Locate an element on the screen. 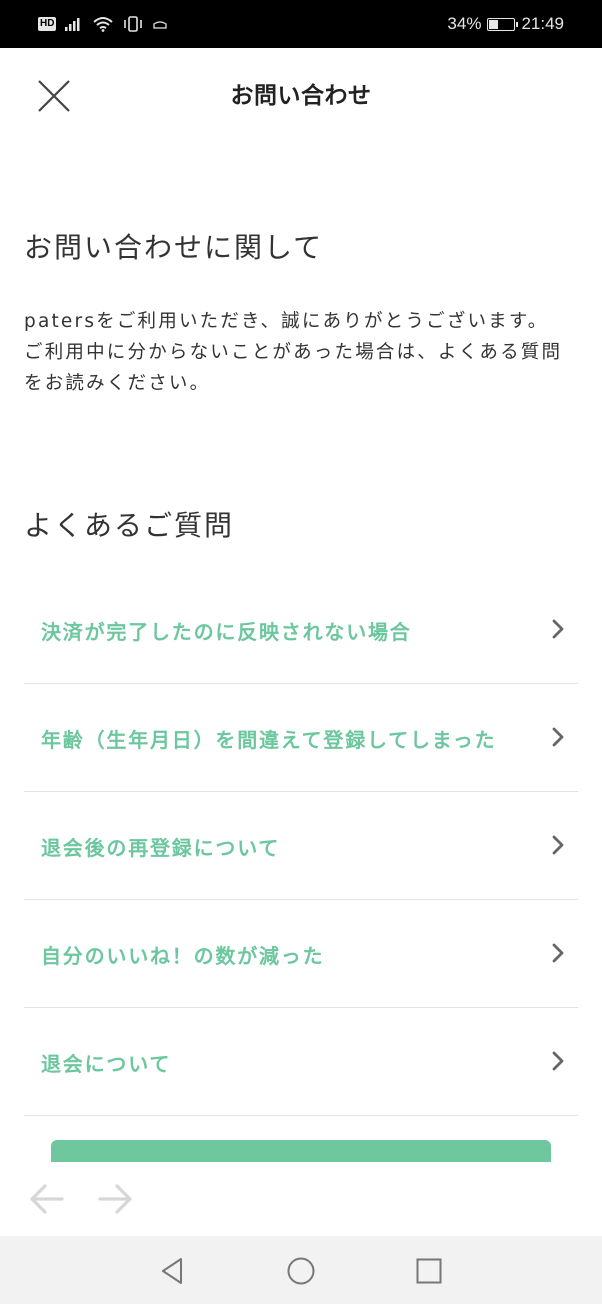  faq-item-label: 自分のいいね！の数が減った is located at coordinates (183, 956).